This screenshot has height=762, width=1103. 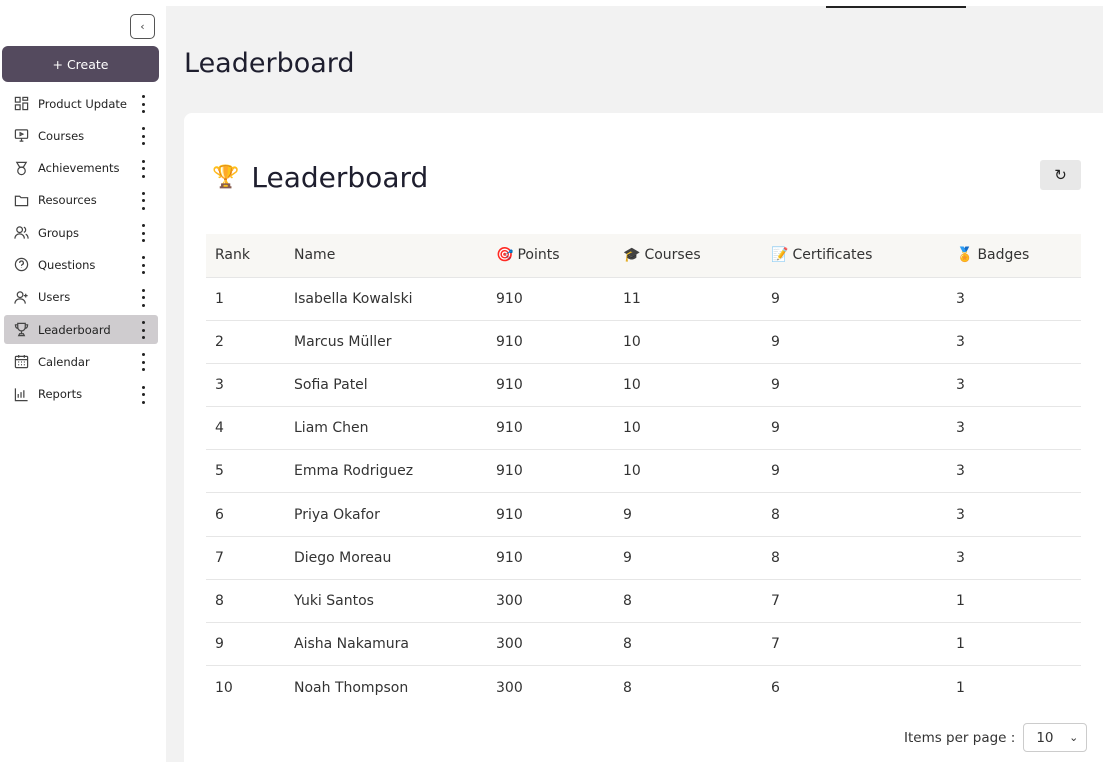 What do you see at coordinates (386, 428) in the screenshot?
I see `cell-name: Liam Chen` at bounding box center [386, 428].